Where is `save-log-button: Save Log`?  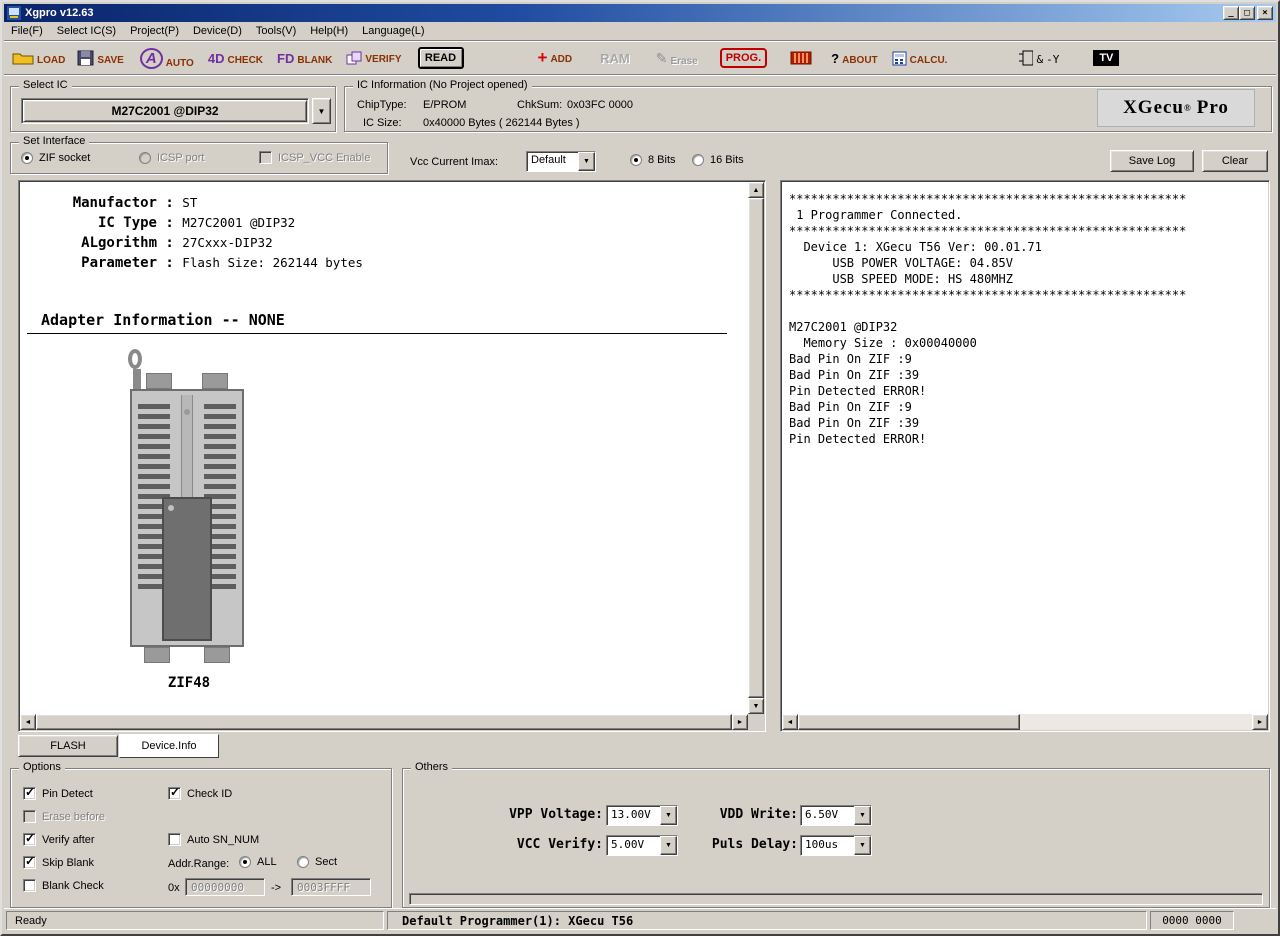
save-log-button: Save Log is located at coordinates (1152, 161).